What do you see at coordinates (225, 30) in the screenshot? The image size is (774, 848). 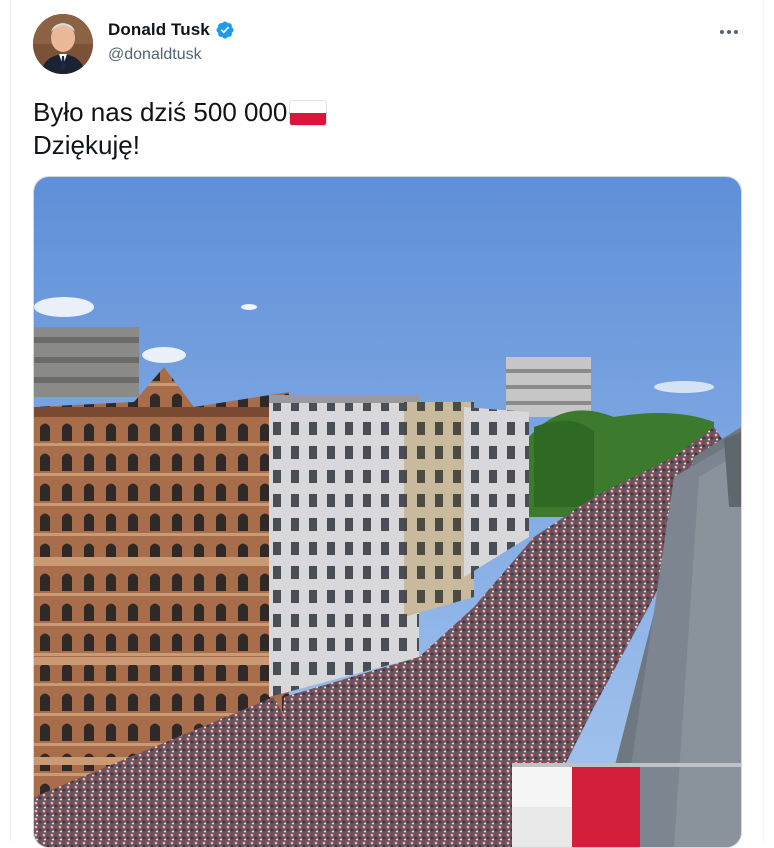 I see `verified-badge-icon` at bounding box center [225, 30].